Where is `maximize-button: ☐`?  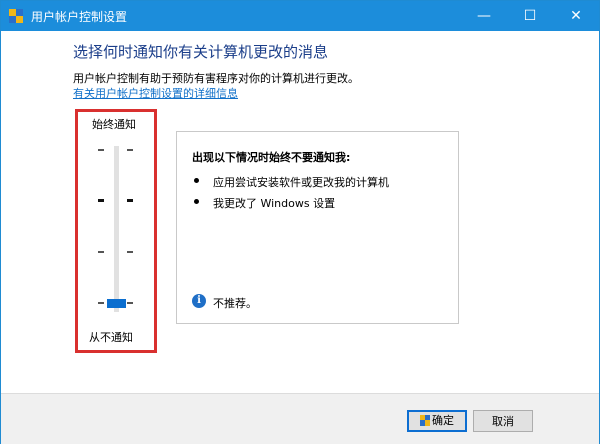 maximize-button: ☐ is located at coordinates (530, 16).